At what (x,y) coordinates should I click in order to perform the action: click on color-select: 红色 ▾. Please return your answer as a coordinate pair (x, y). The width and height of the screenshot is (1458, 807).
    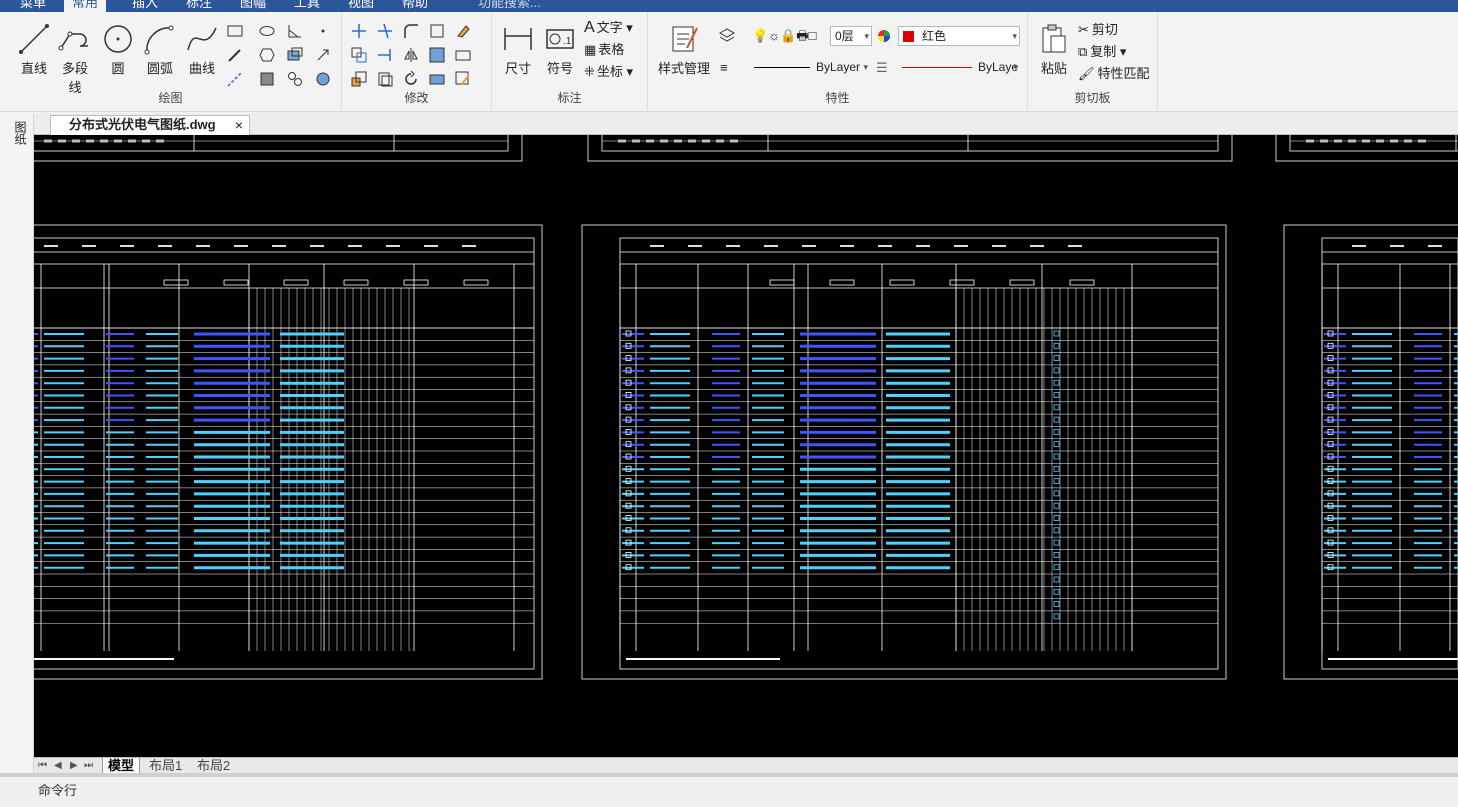
    Looking at the image, I should click on (959, 36).